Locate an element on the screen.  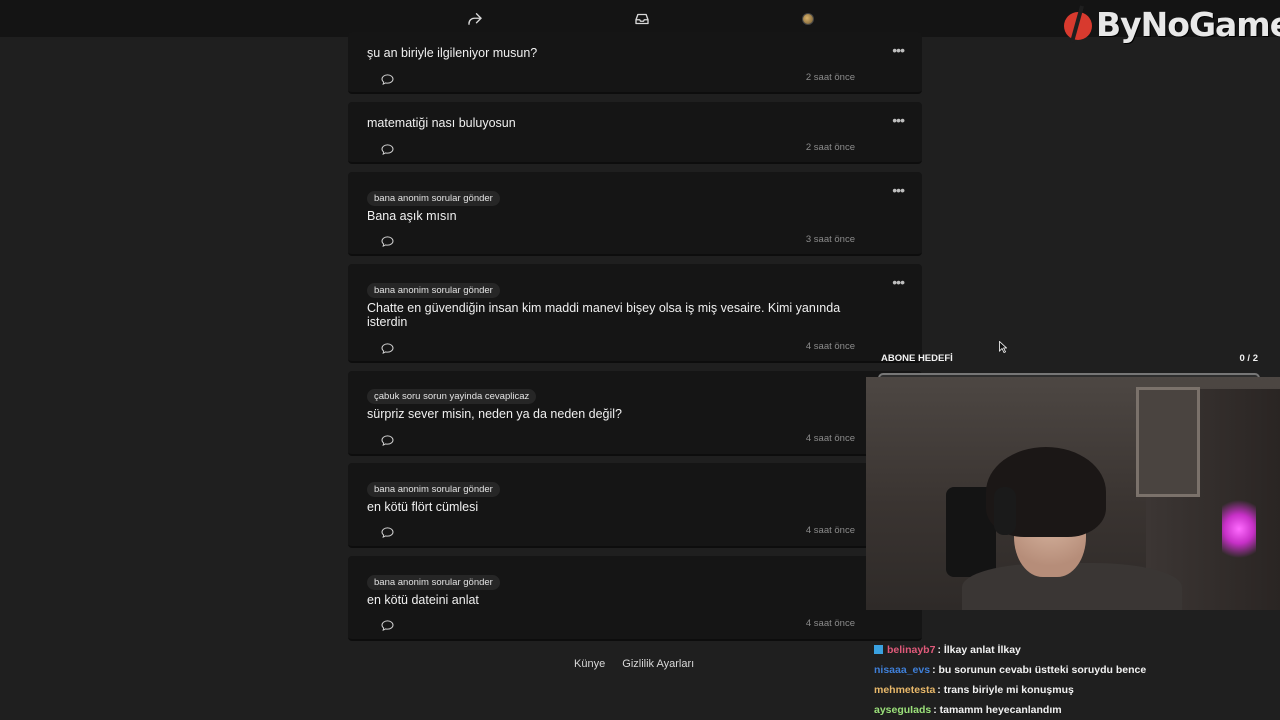
timestamp: 3 saat önce is located at coordinates (830, 239).